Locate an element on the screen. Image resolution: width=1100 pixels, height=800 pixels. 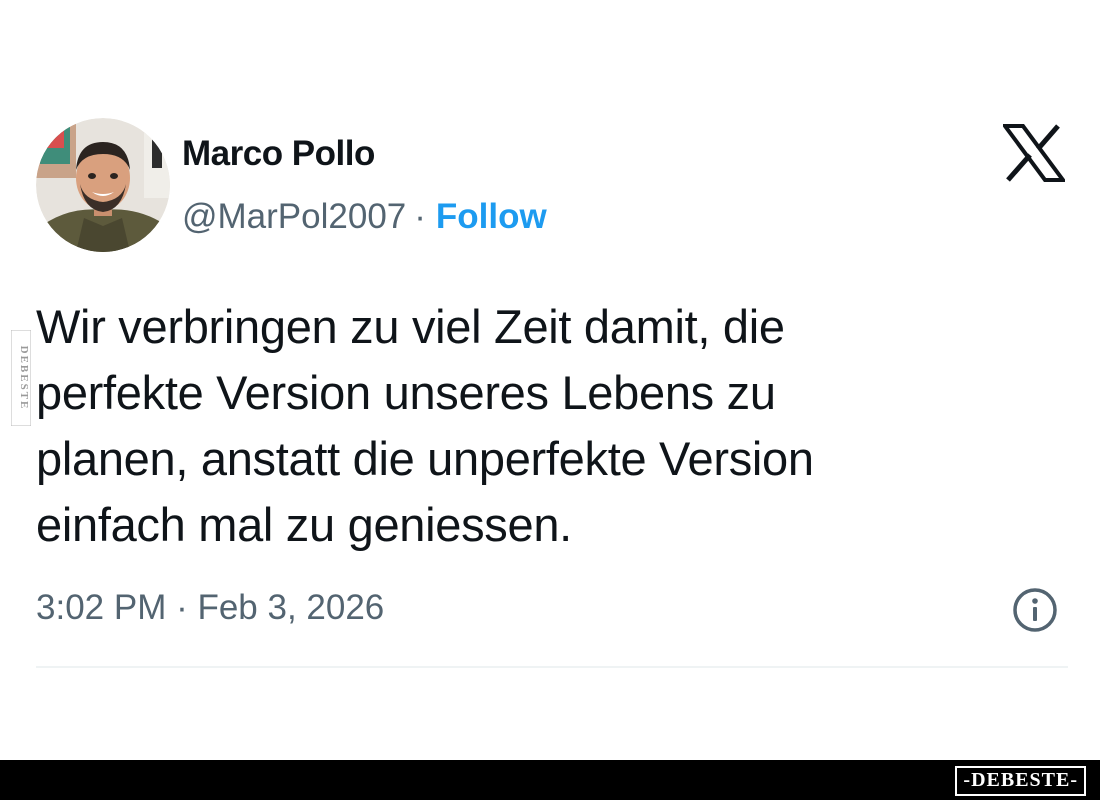
x-logo-icon is located at coordinates (1034, 153).